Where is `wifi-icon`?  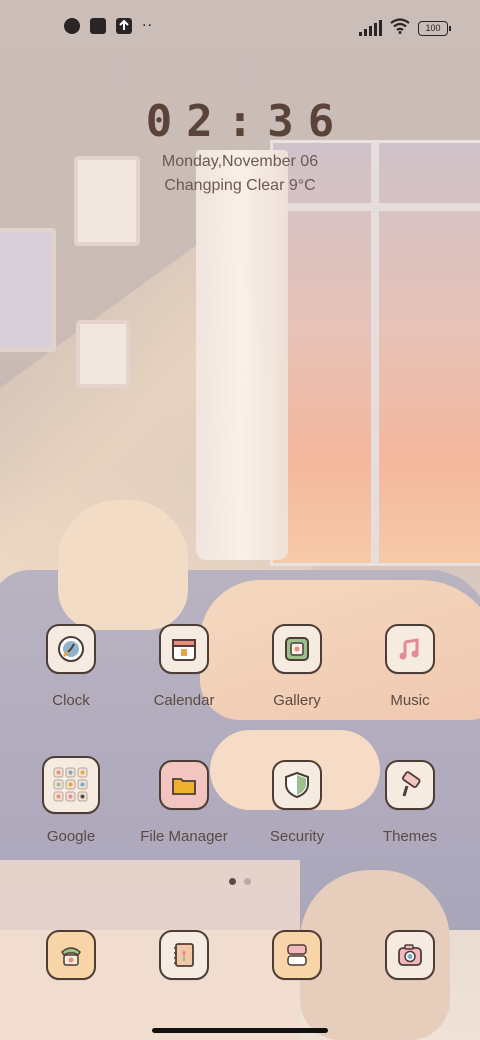 wifi-icon is located at coordinates (400, 28).